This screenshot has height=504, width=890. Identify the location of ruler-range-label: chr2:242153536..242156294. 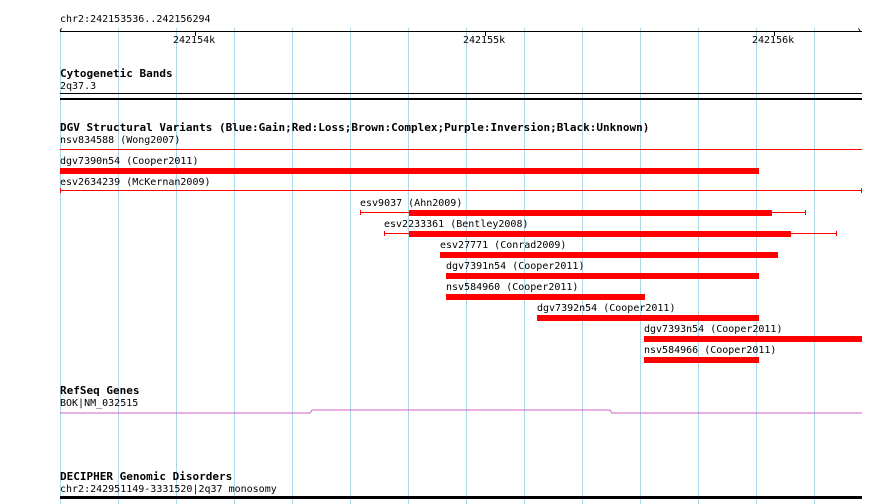
(135, 19).